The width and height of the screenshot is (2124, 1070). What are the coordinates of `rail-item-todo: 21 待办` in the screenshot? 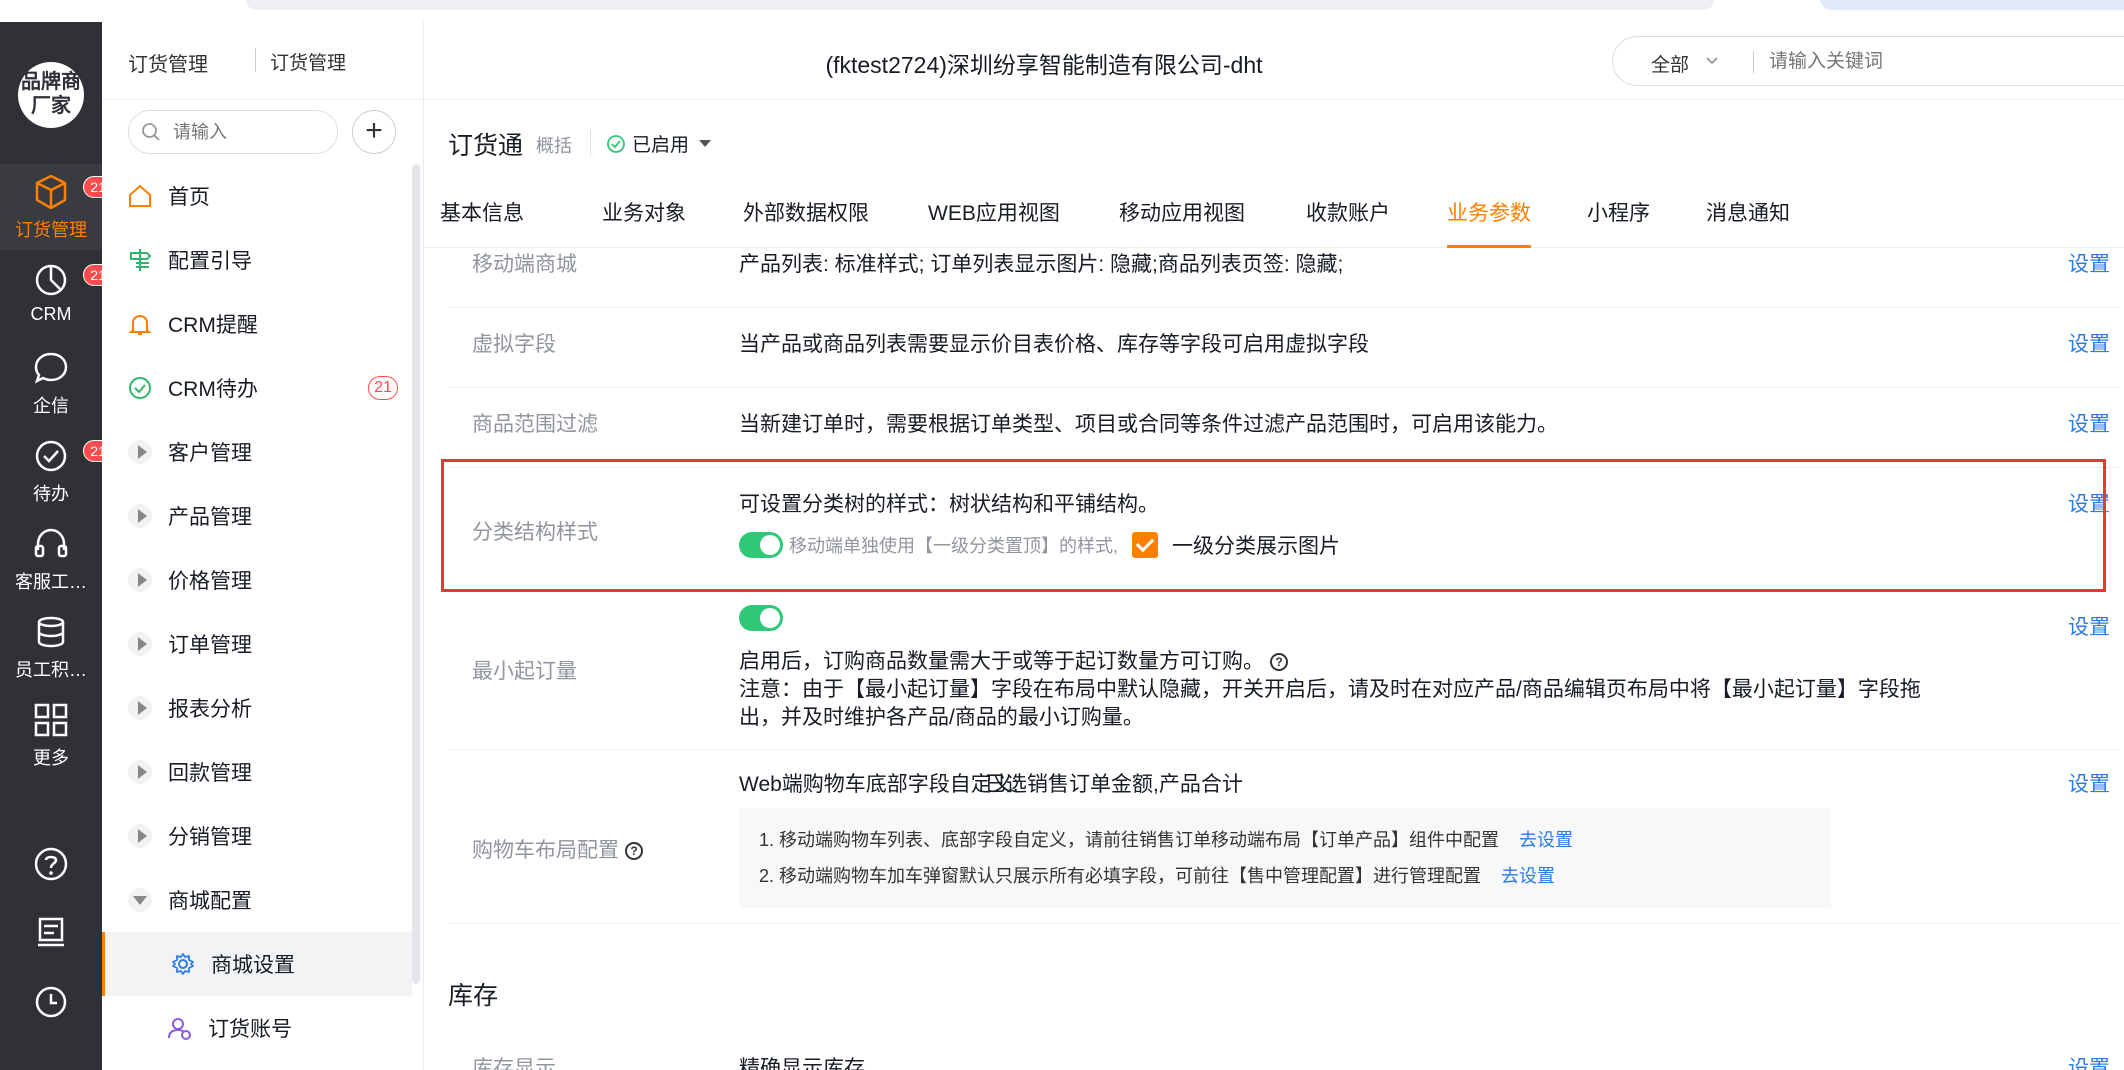 It's located at (56, 471).